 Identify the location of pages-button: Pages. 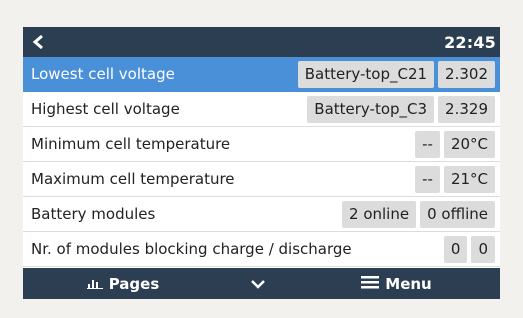
(123, 284).